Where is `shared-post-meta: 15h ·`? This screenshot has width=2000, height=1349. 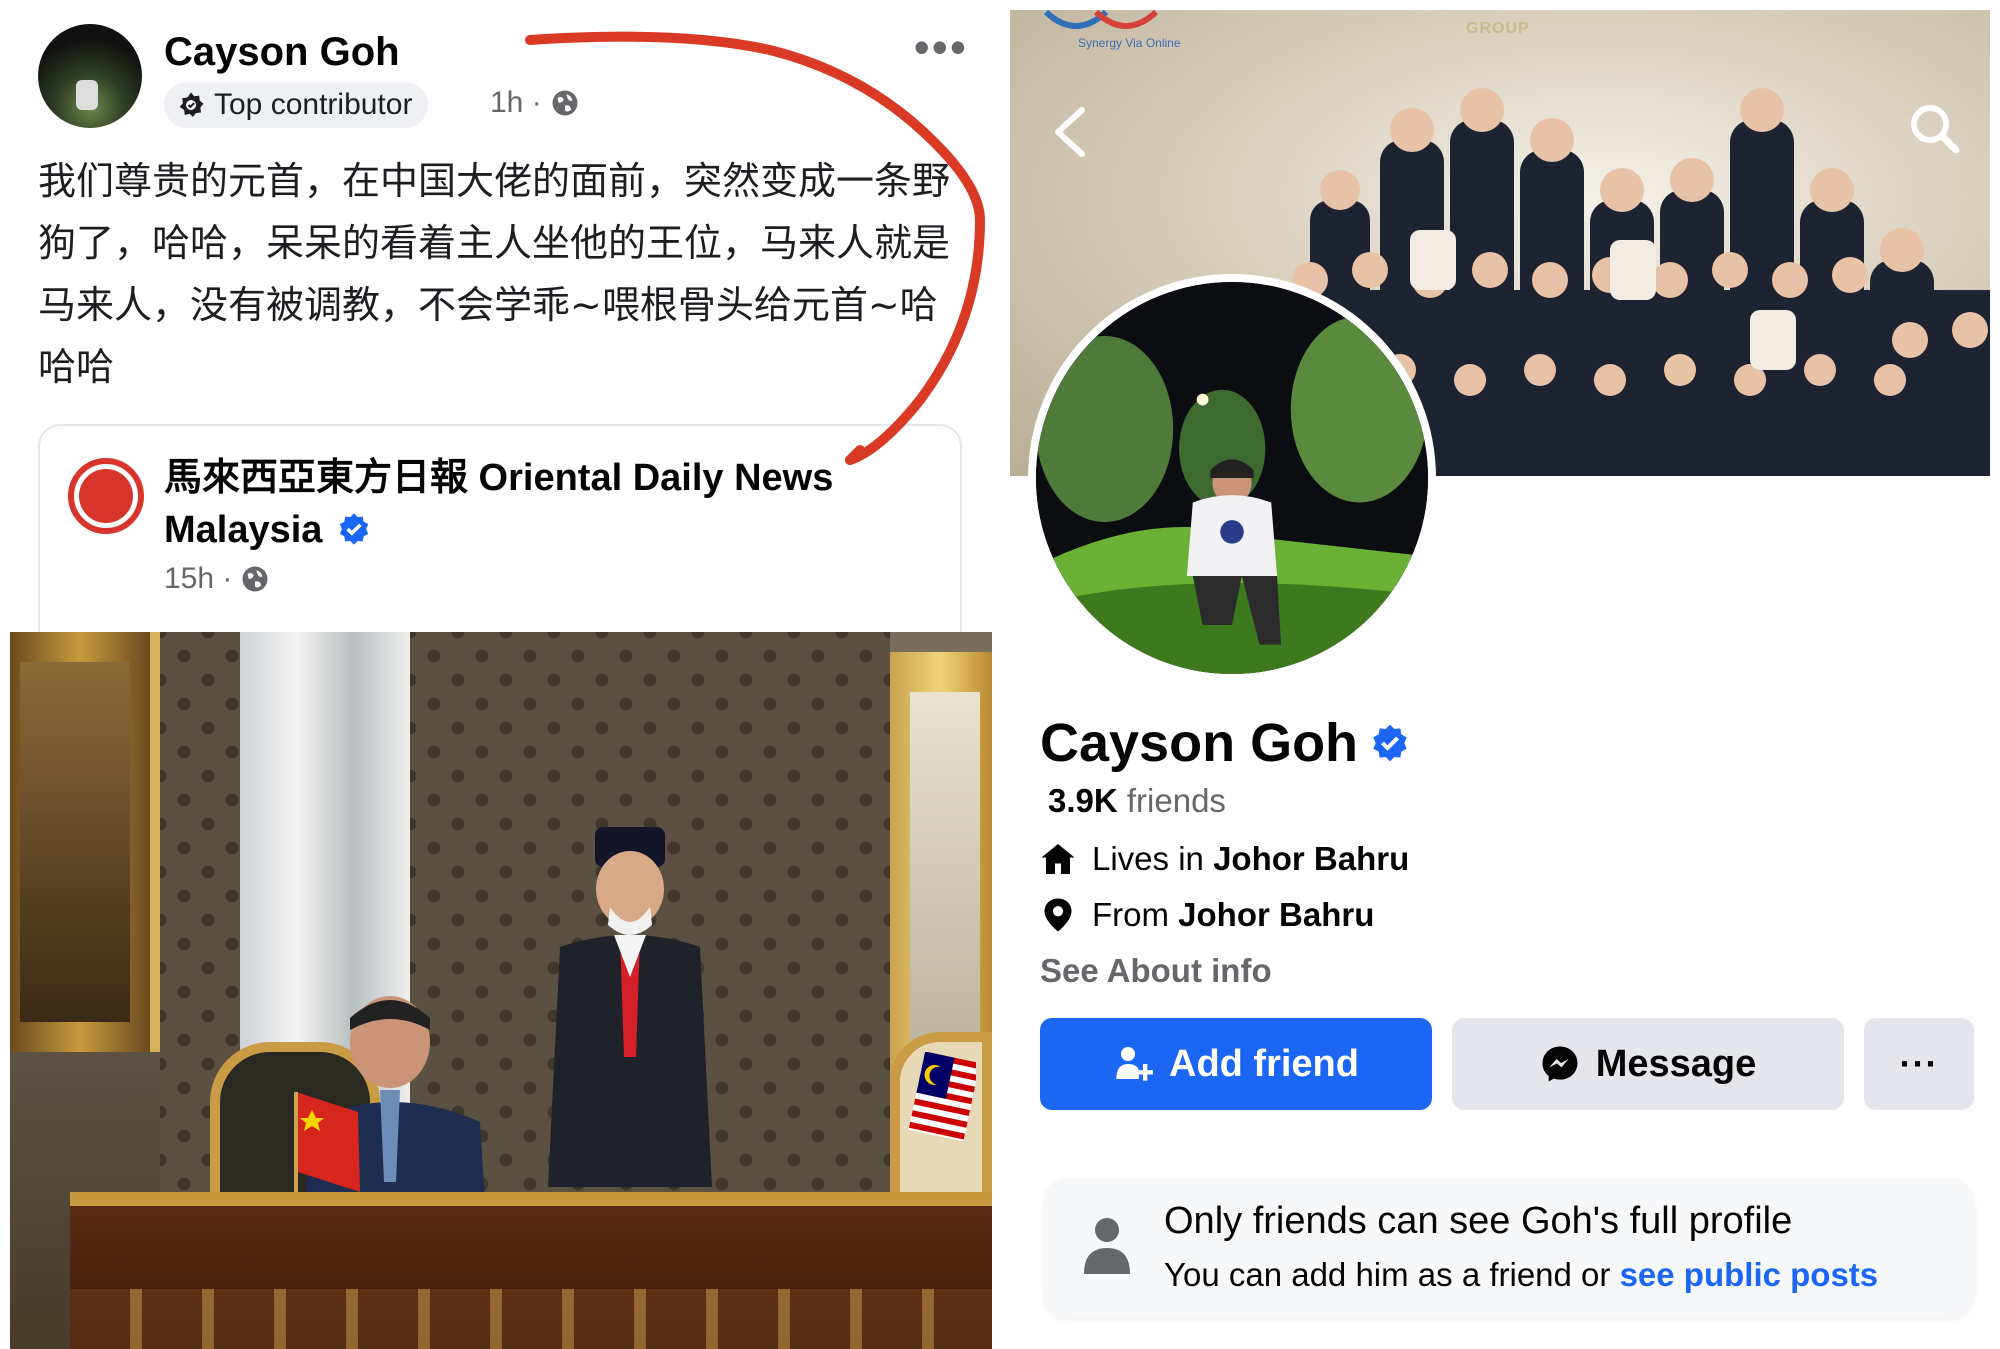
shared-post-meta: 15h · is located at coordinates (217, 579).